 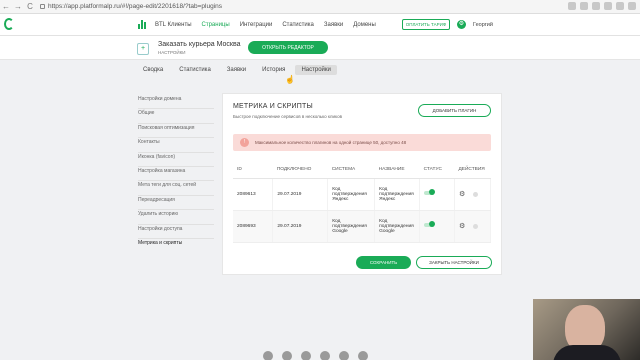 I want to click on tab-history: История, so click(x=273, y=70).